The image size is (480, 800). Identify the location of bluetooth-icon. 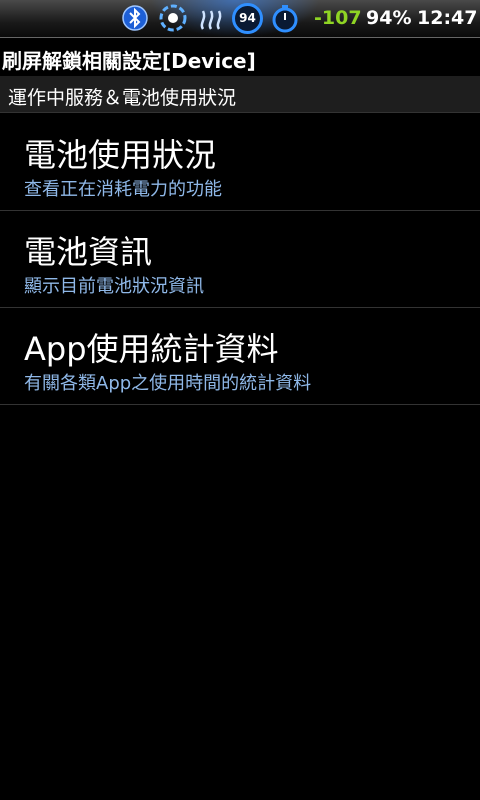
(135, 18).